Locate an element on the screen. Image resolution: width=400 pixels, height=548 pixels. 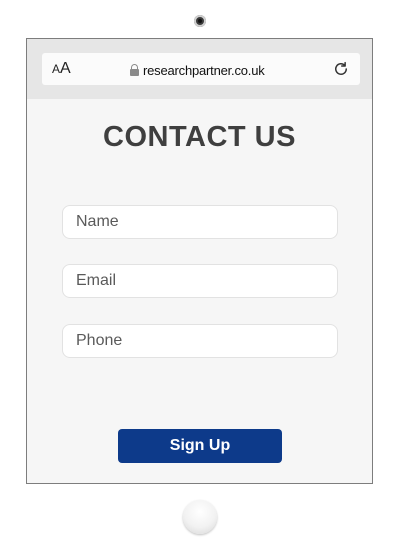
lock-icon is located at coordinates (134, 70).